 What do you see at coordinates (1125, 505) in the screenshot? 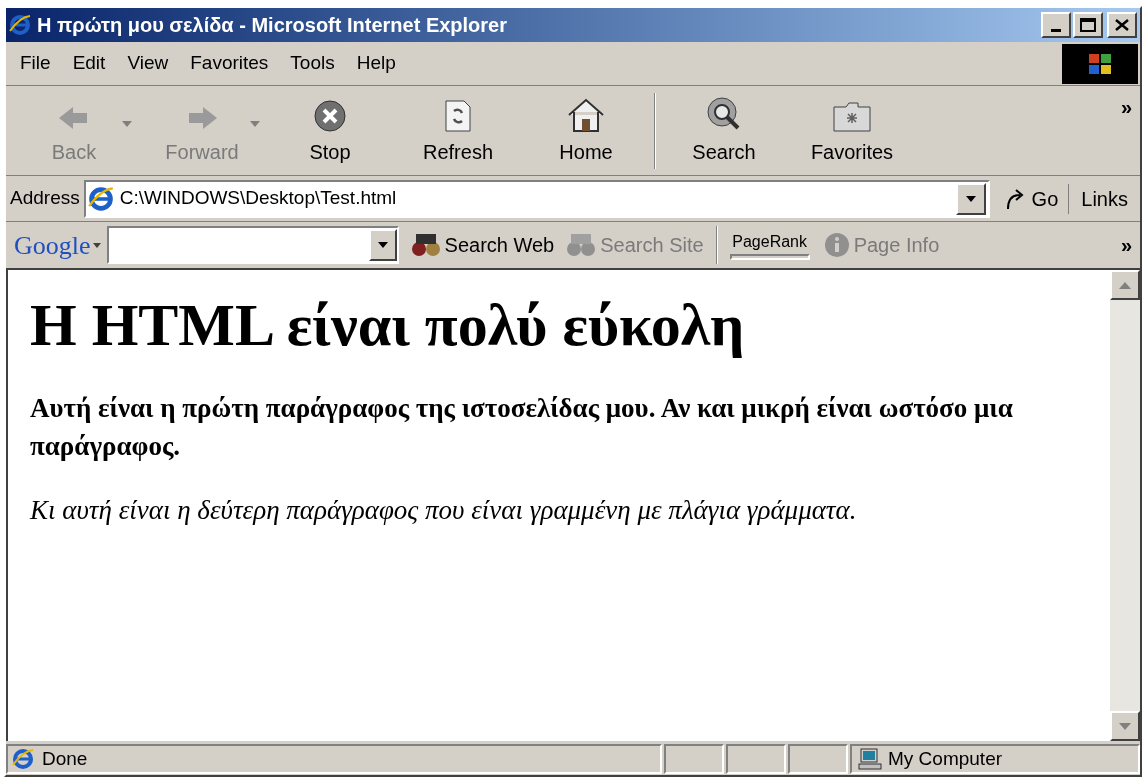
I see `vertical-scrollbar` at bounding box center [1125, 505].